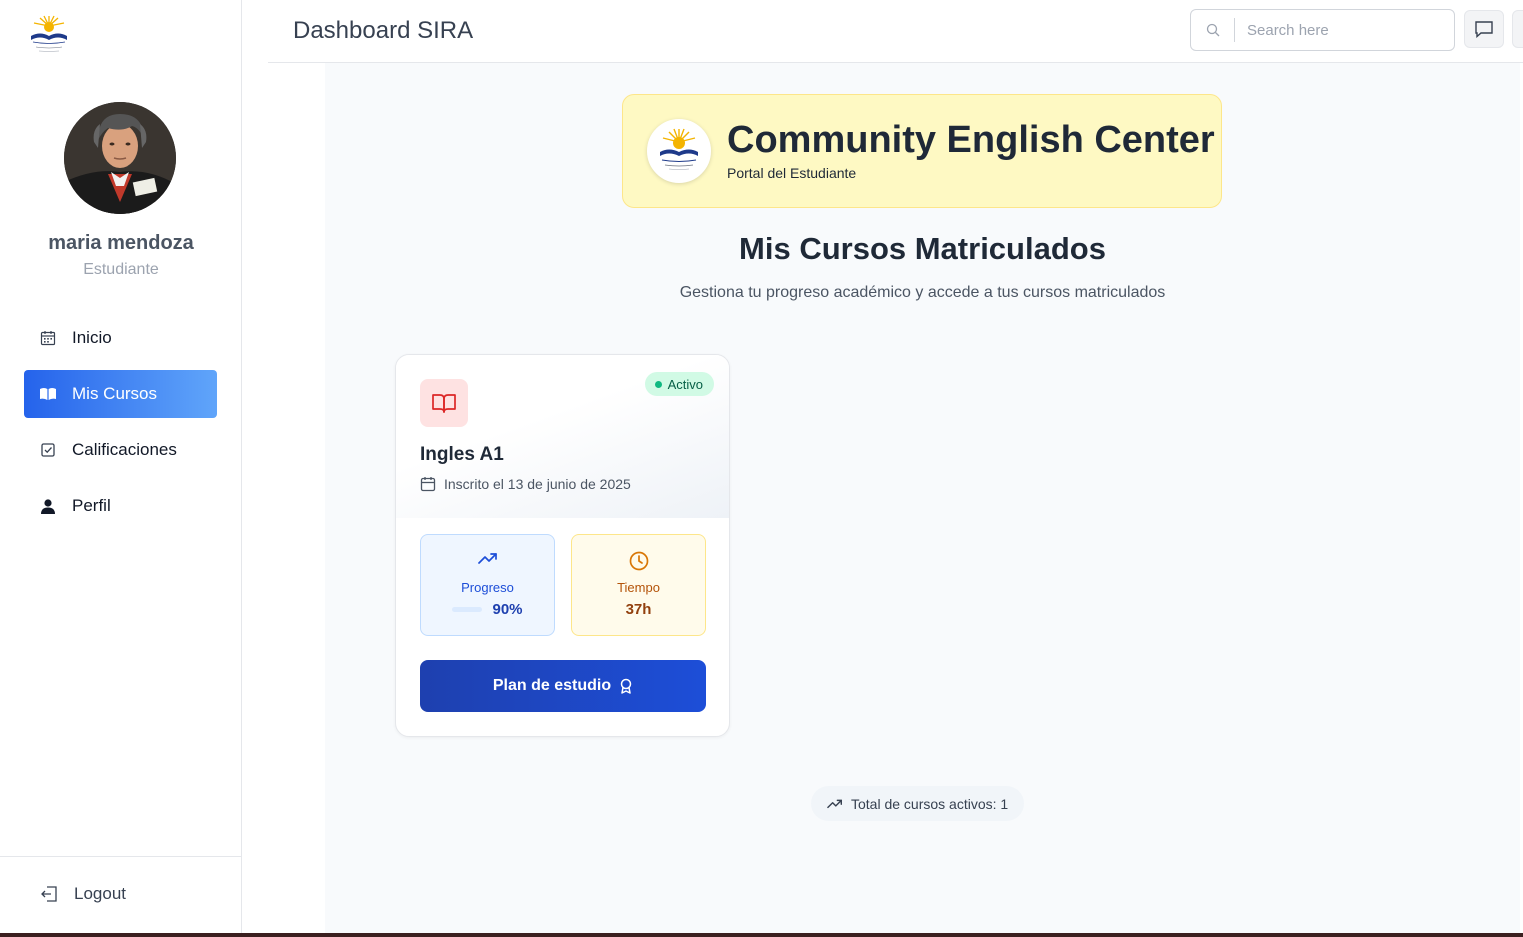 The width and height of the screenshot is (1523, 937). What do you see at coordinates (792, 173) in the screenshot?
I see `brand-subtitle: Portal del Estudiante` at bounding box center [792, 173].